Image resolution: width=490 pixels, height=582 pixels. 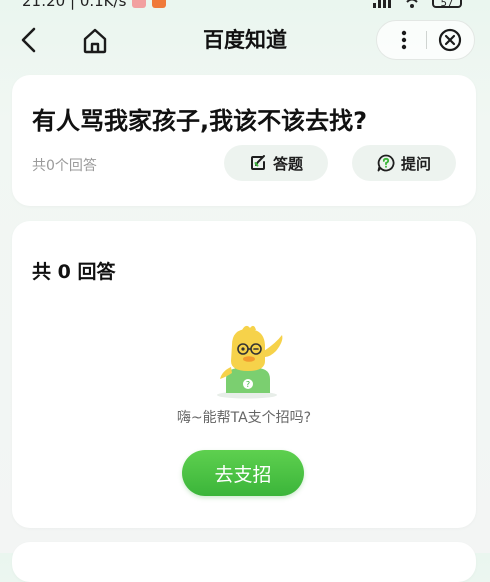 I want to click on more-vertical-icon, so click(x=404, y=40).